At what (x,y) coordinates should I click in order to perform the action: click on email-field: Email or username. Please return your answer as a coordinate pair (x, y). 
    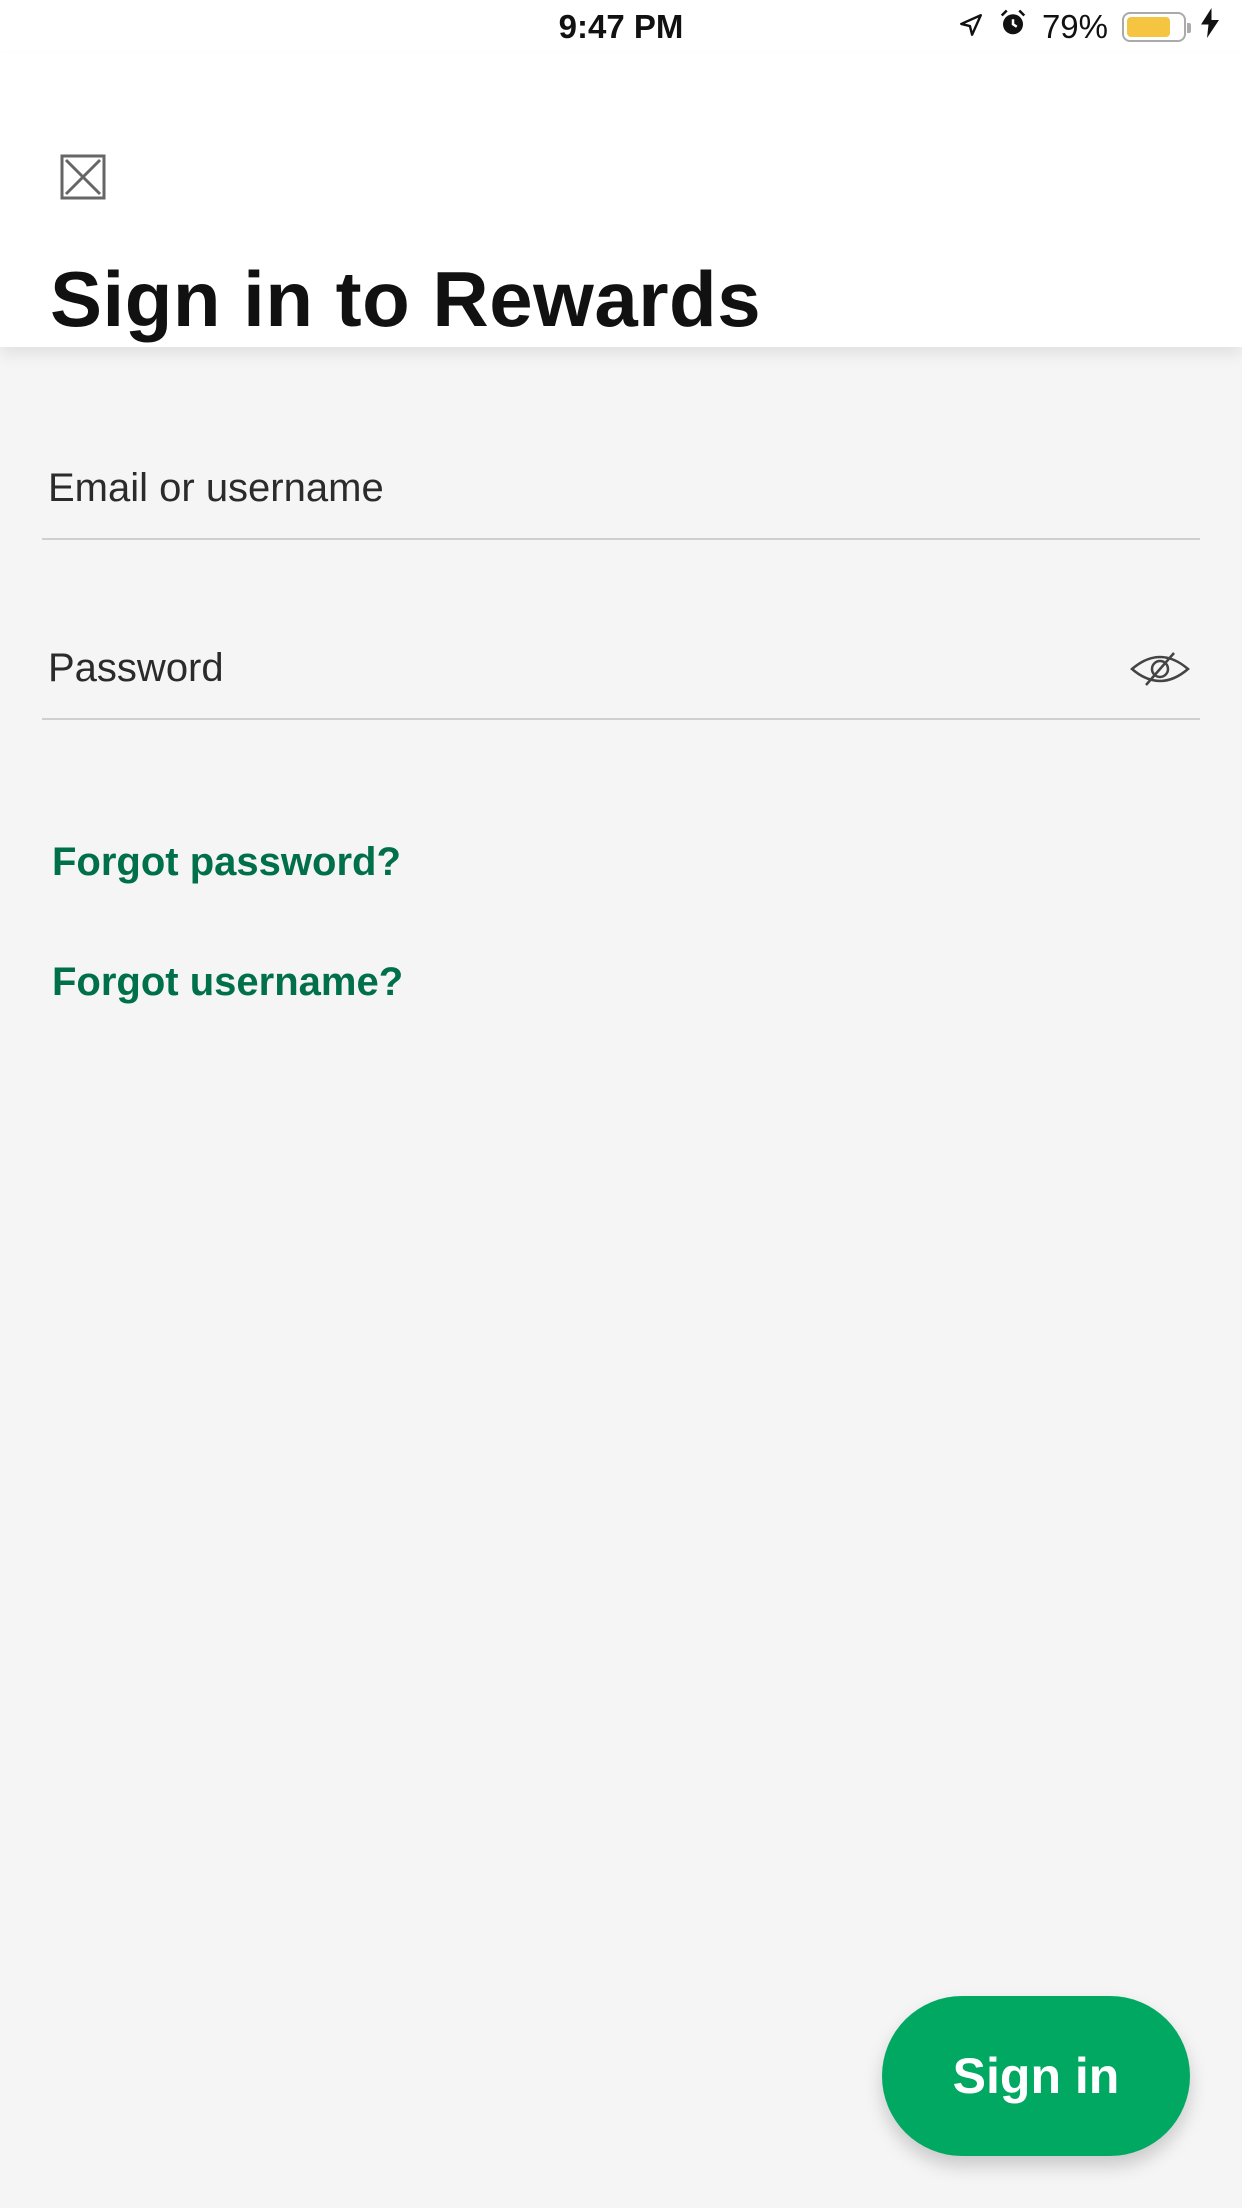
    Looking at the image, I should click on (624, 500).